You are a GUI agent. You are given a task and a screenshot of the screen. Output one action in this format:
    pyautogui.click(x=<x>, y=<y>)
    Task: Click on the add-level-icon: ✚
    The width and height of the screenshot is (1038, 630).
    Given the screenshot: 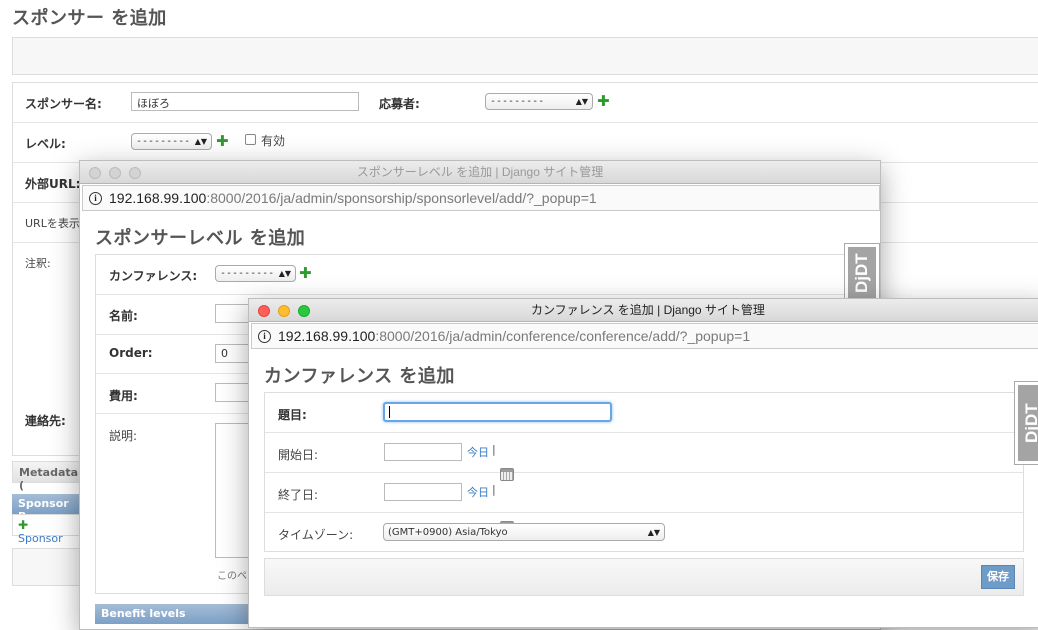 What is the action you would take?
    pyautogui.click(x=222, y=141)
    